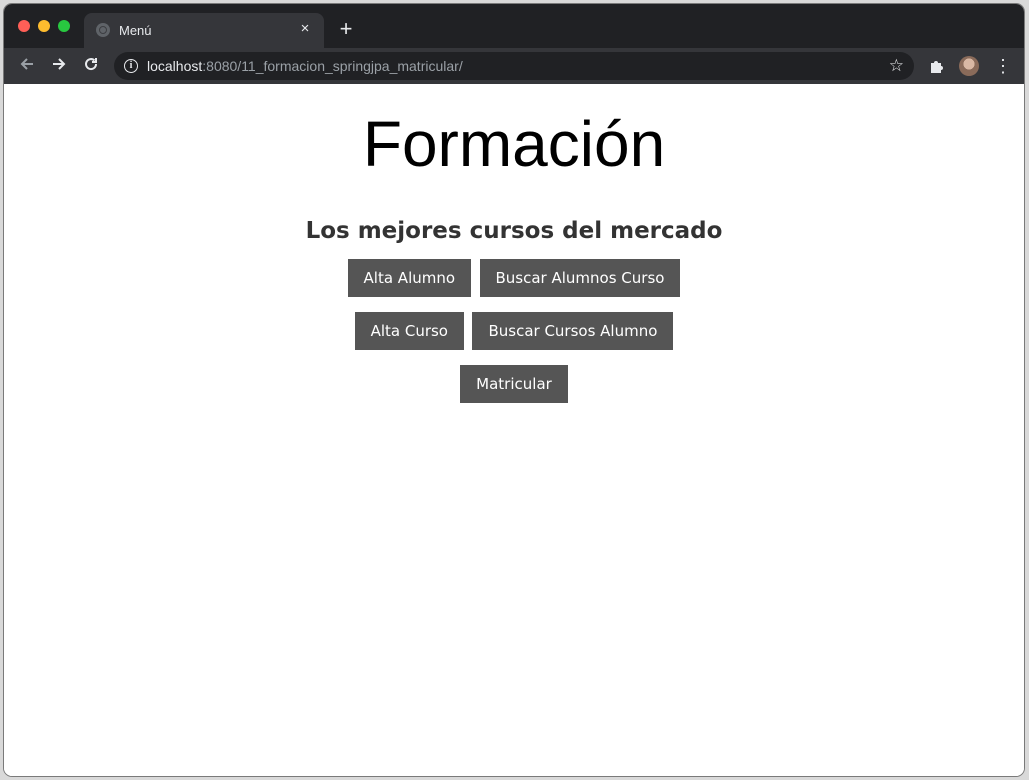 This screenshot has height=780, width=1029. I want to click on minimize-window-button, so click(44, 26).